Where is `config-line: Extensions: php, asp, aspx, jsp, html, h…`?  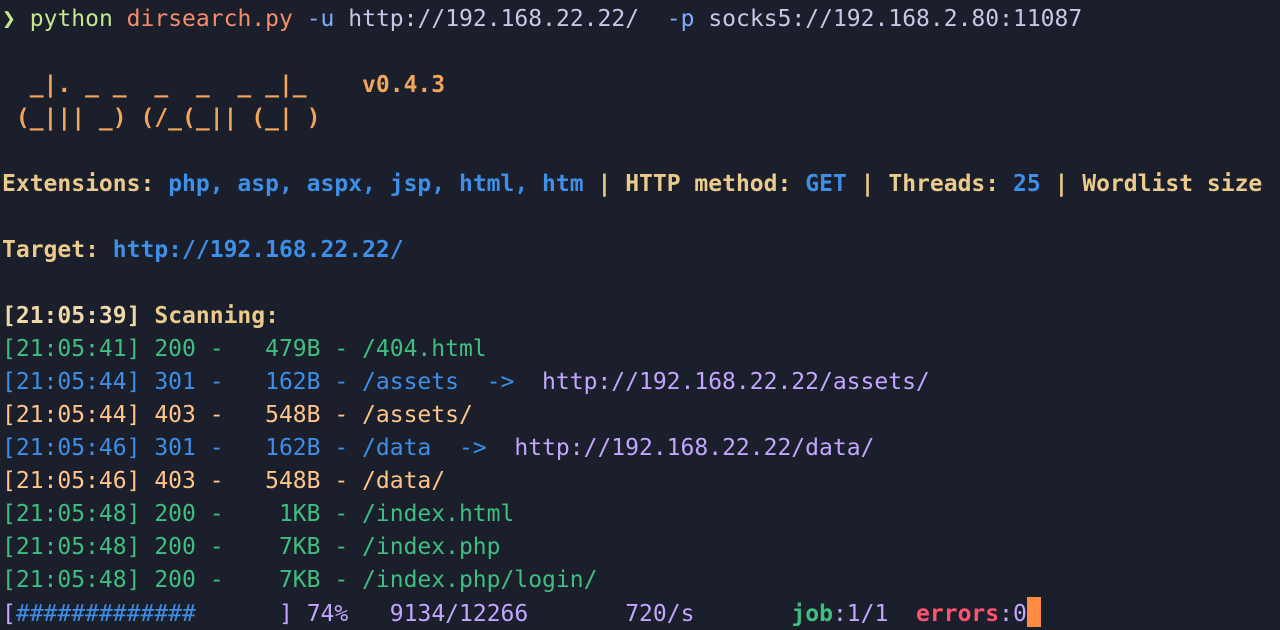 config-line: Extensions: php, asp, aspx, jsp, html, h… is located at coordinates (632, 184).